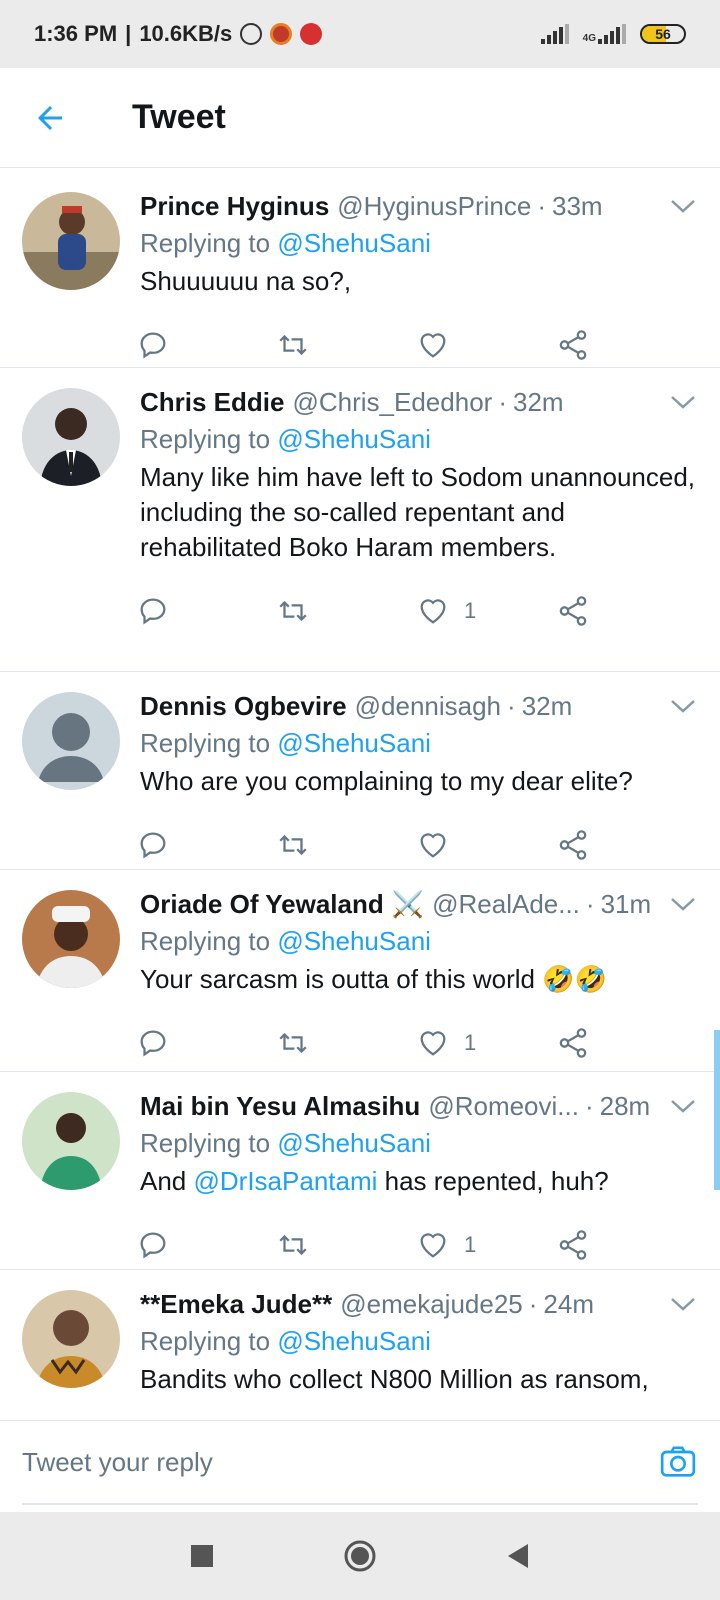 Image resolution: width=720 pixels, height=1600 pixels. I want to click on home-button, so click(360, 1556).